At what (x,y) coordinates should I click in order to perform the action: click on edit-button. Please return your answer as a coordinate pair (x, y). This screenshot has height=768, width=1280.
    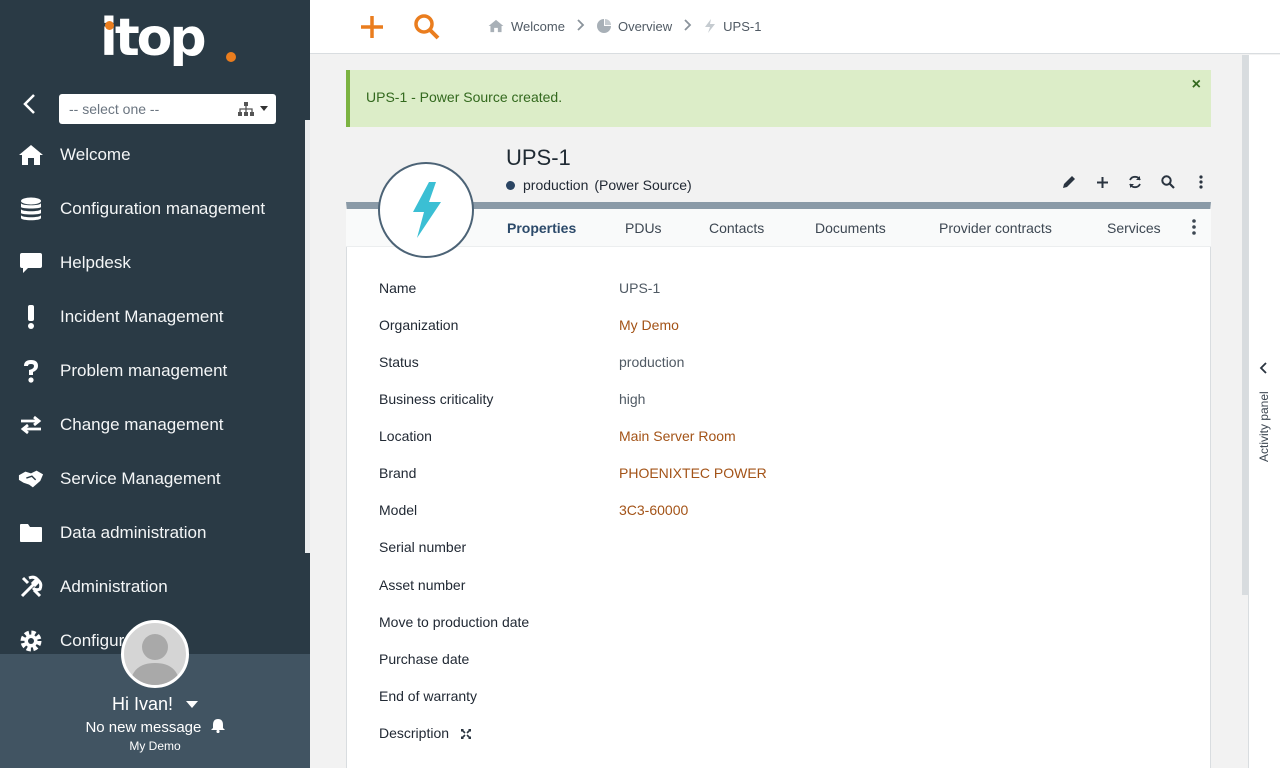
    Looking at the image, I should click on (1069, 182).